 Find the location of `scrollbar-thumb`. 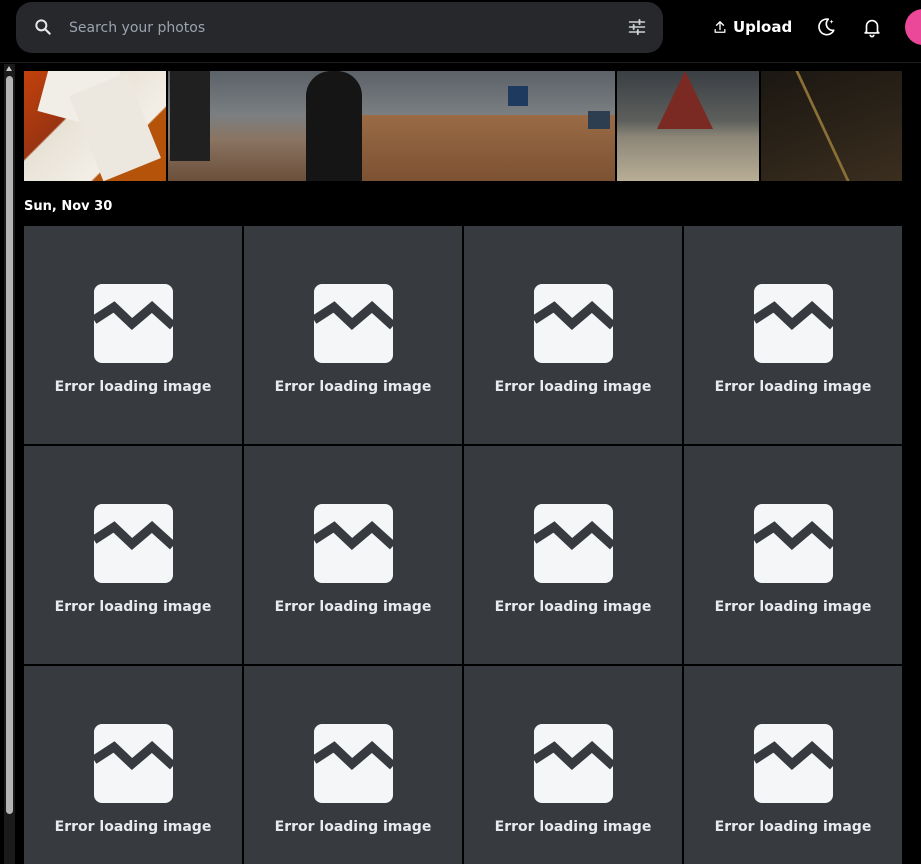

scrollbar-thumb is located at coordinates (9, 445).